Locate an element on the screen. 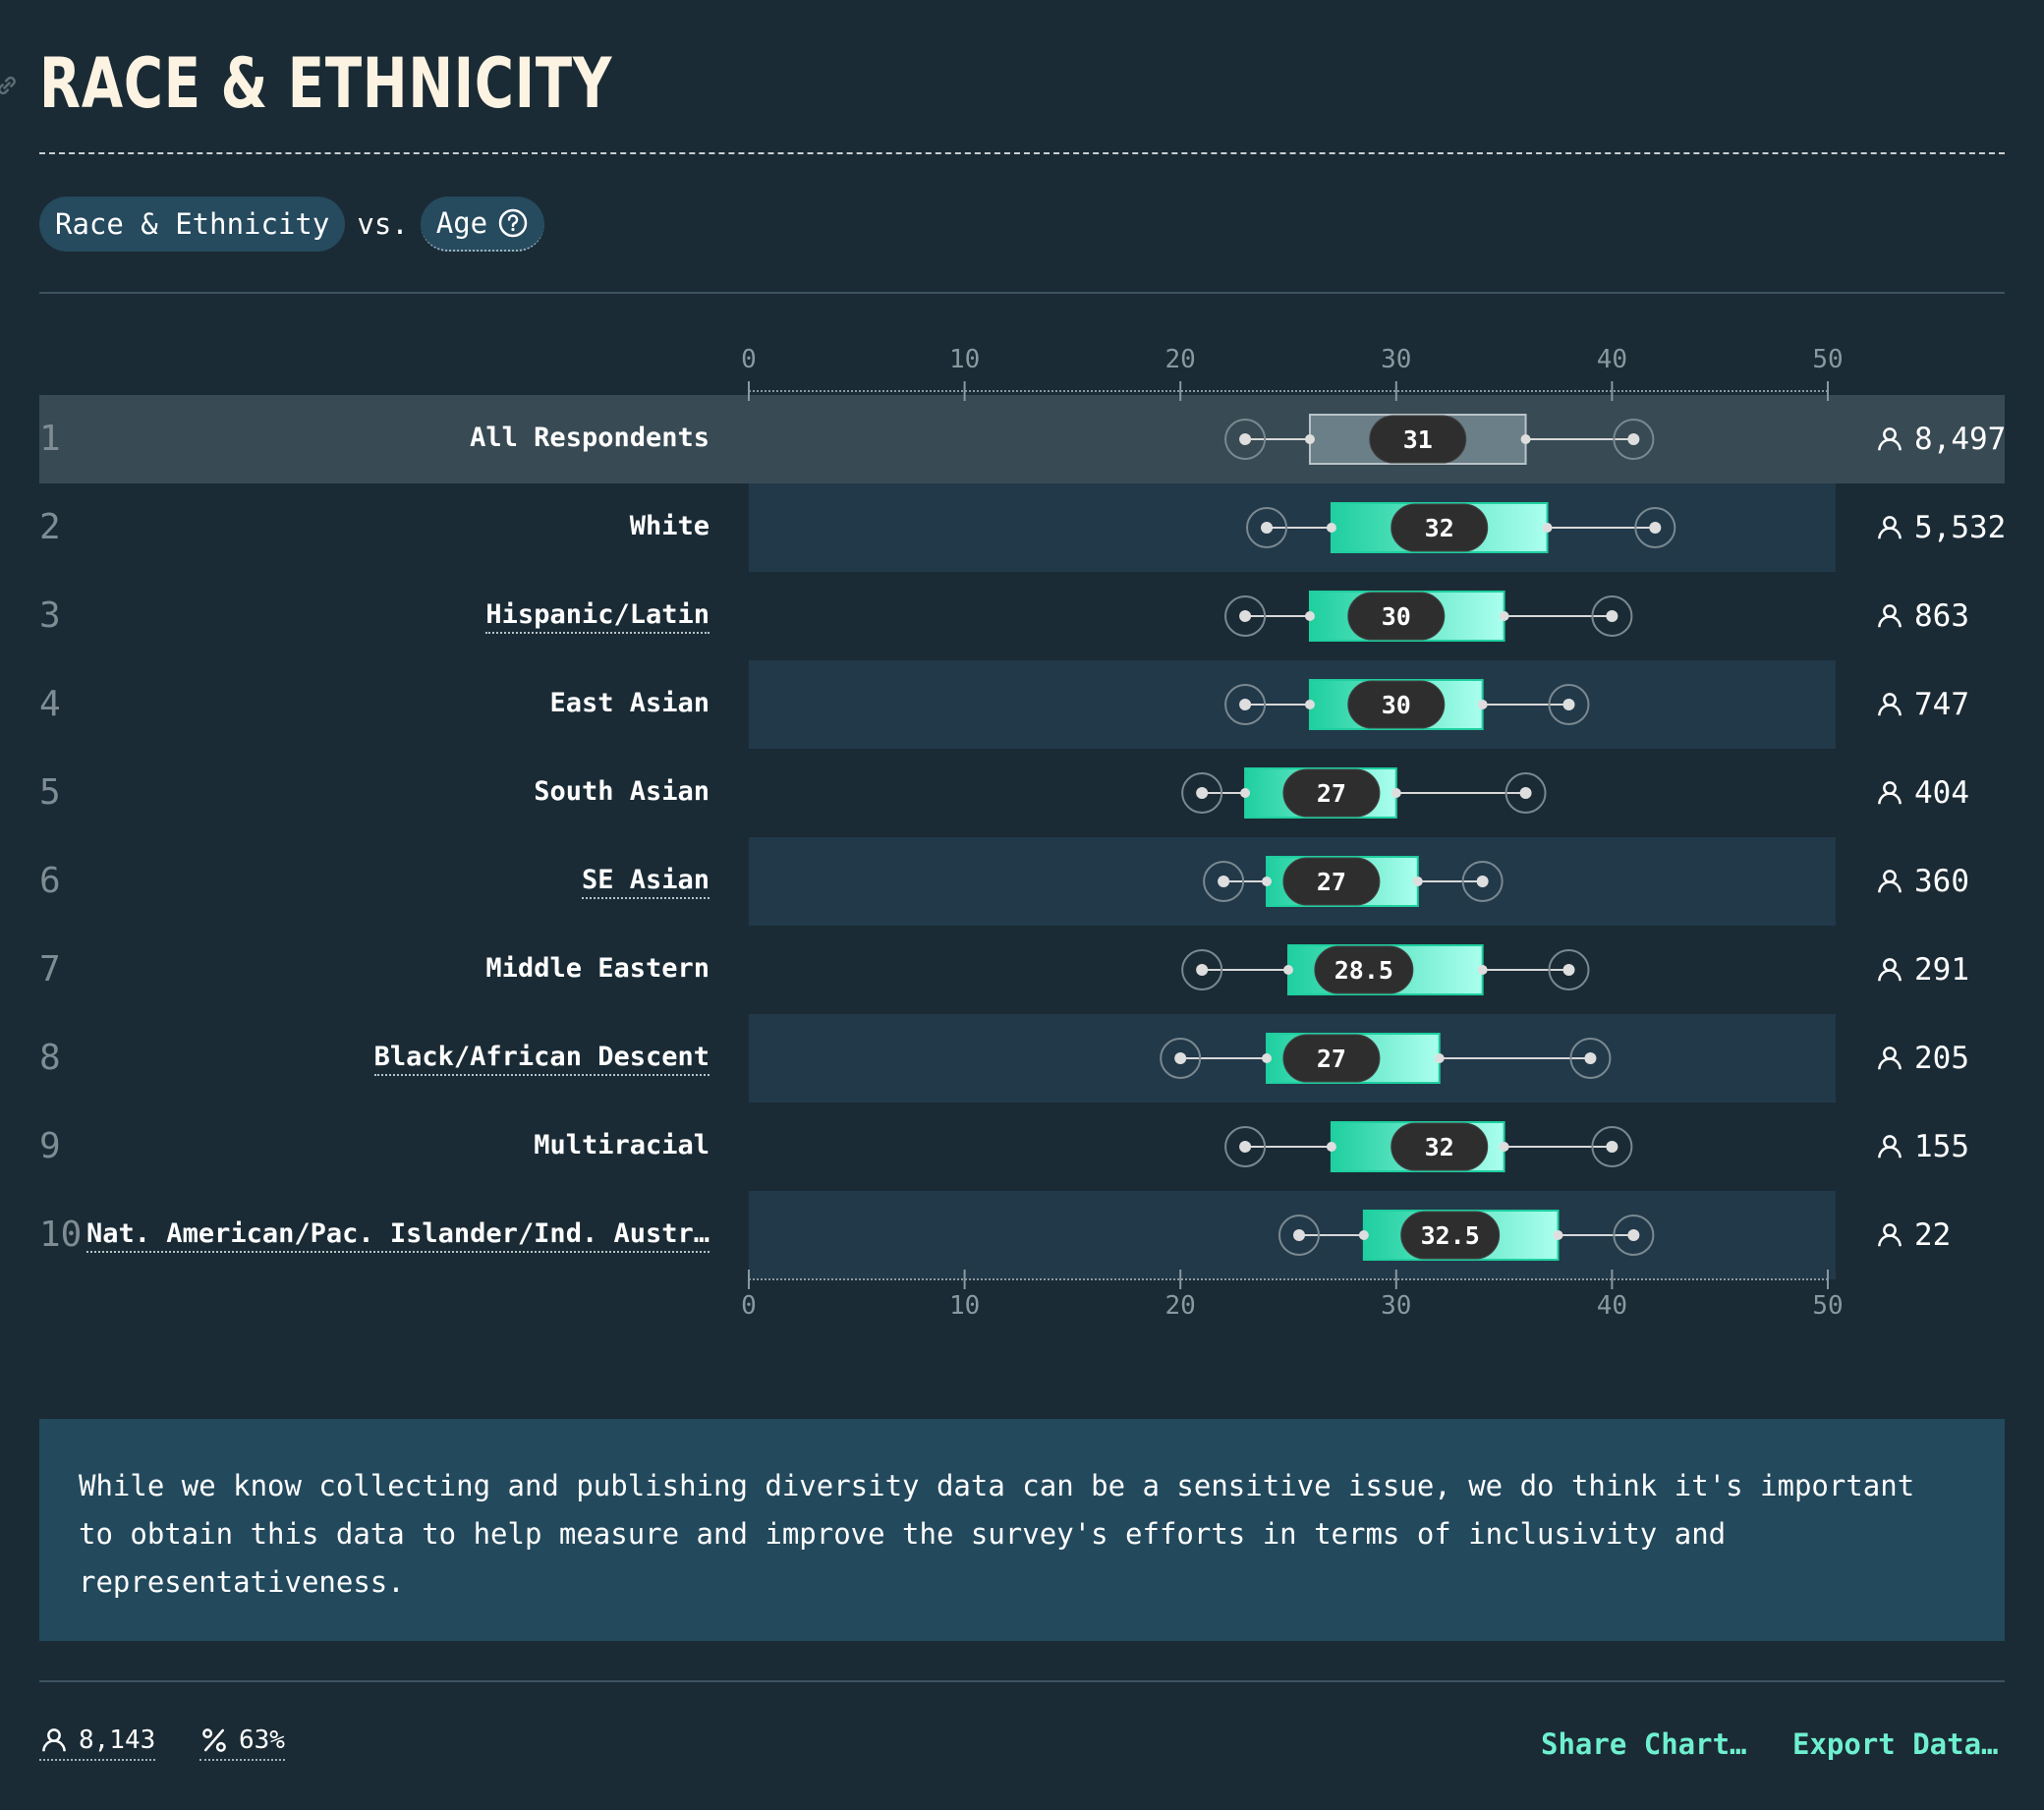 The height and width of the screenshot is (1810, 2044). percent-icon is located at coordinates (214, 1740).